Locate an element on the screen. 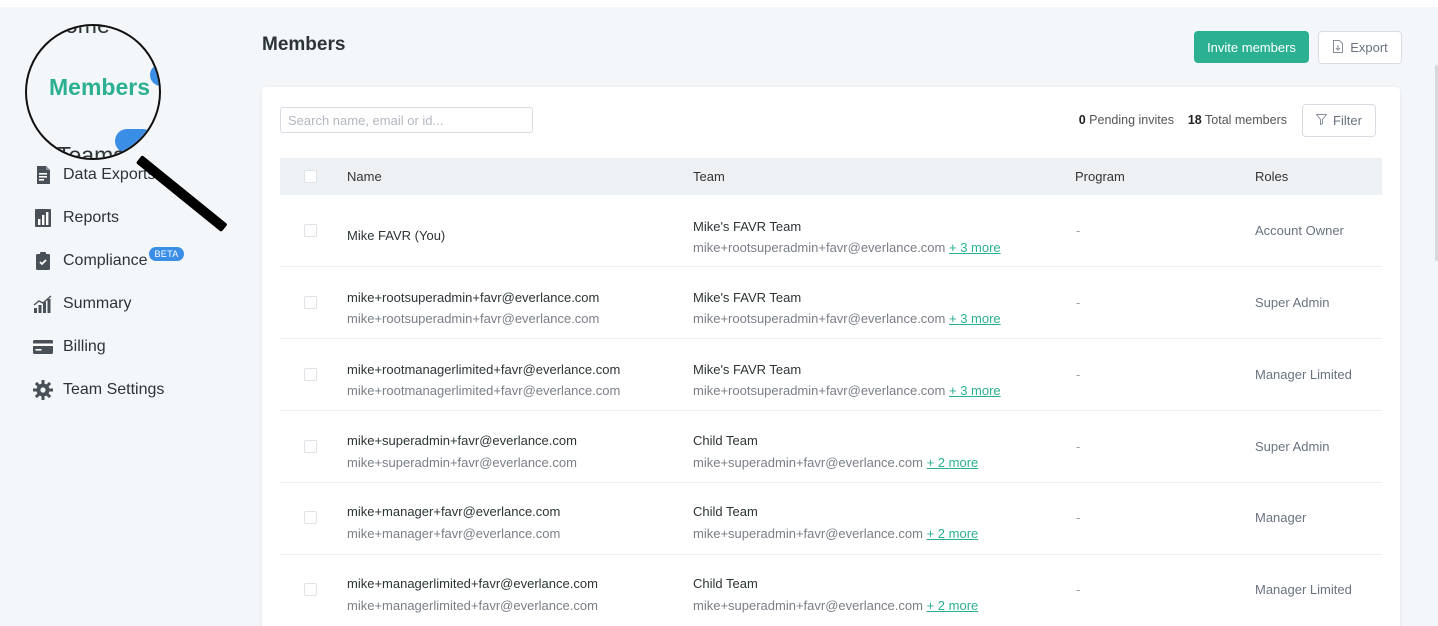  export-label: Export is located at coordinates (1369, 47).